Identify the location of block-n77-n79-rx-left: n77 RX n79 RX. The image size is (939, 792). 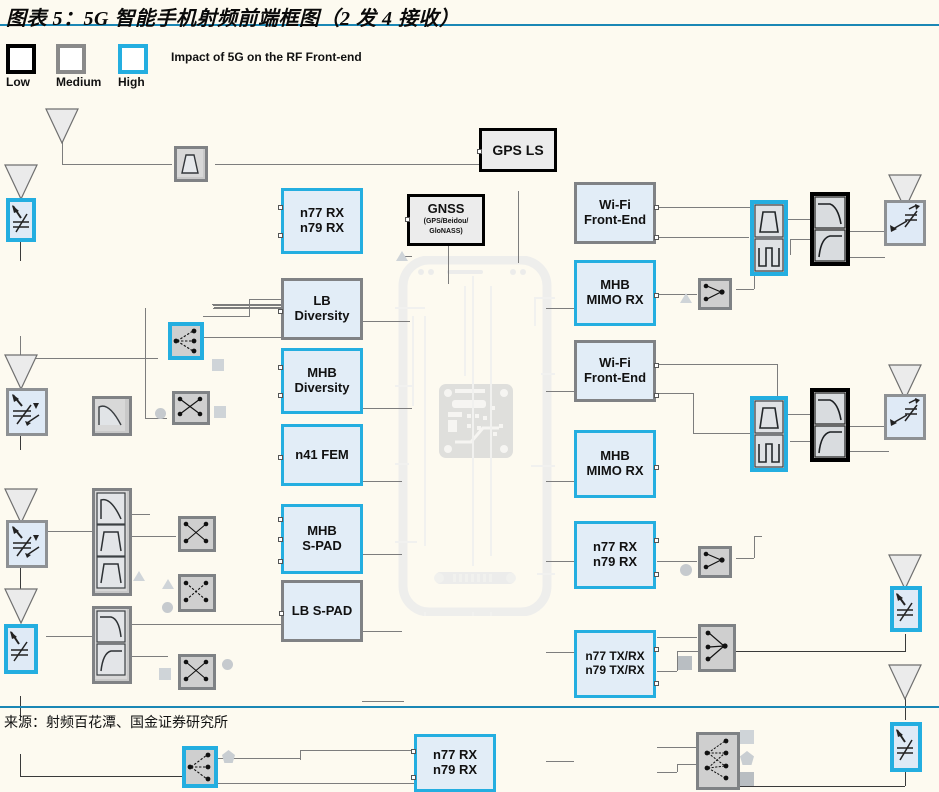
(320, 221).